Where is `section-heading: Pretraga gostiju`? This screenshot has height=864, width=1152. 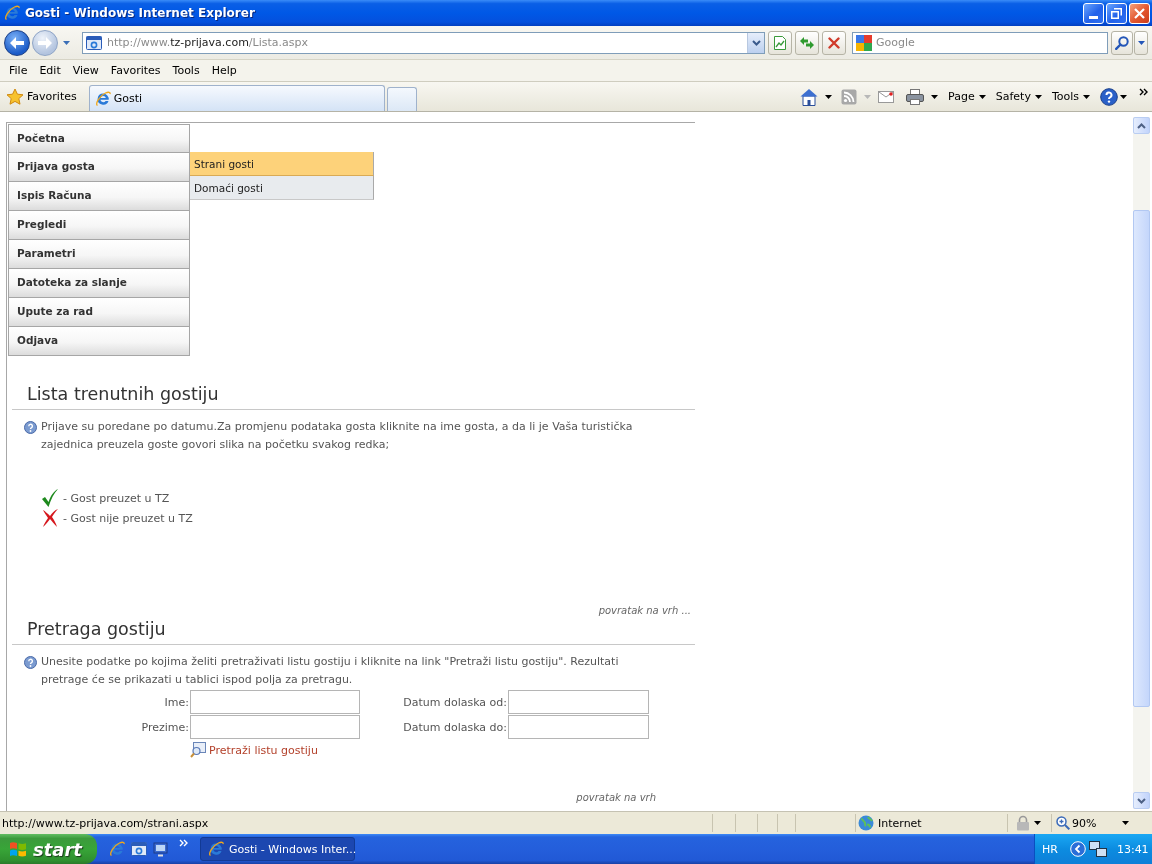 section-heading: Pretraga gostiju is located at coordinates (96, 629).